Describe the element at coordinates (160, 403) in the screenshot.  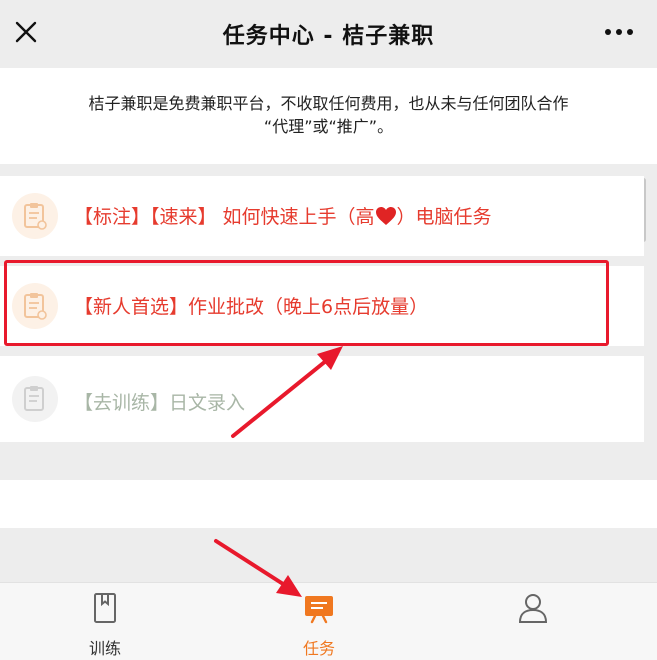
I see `task-label: 【去训练】日文录入` at that location.